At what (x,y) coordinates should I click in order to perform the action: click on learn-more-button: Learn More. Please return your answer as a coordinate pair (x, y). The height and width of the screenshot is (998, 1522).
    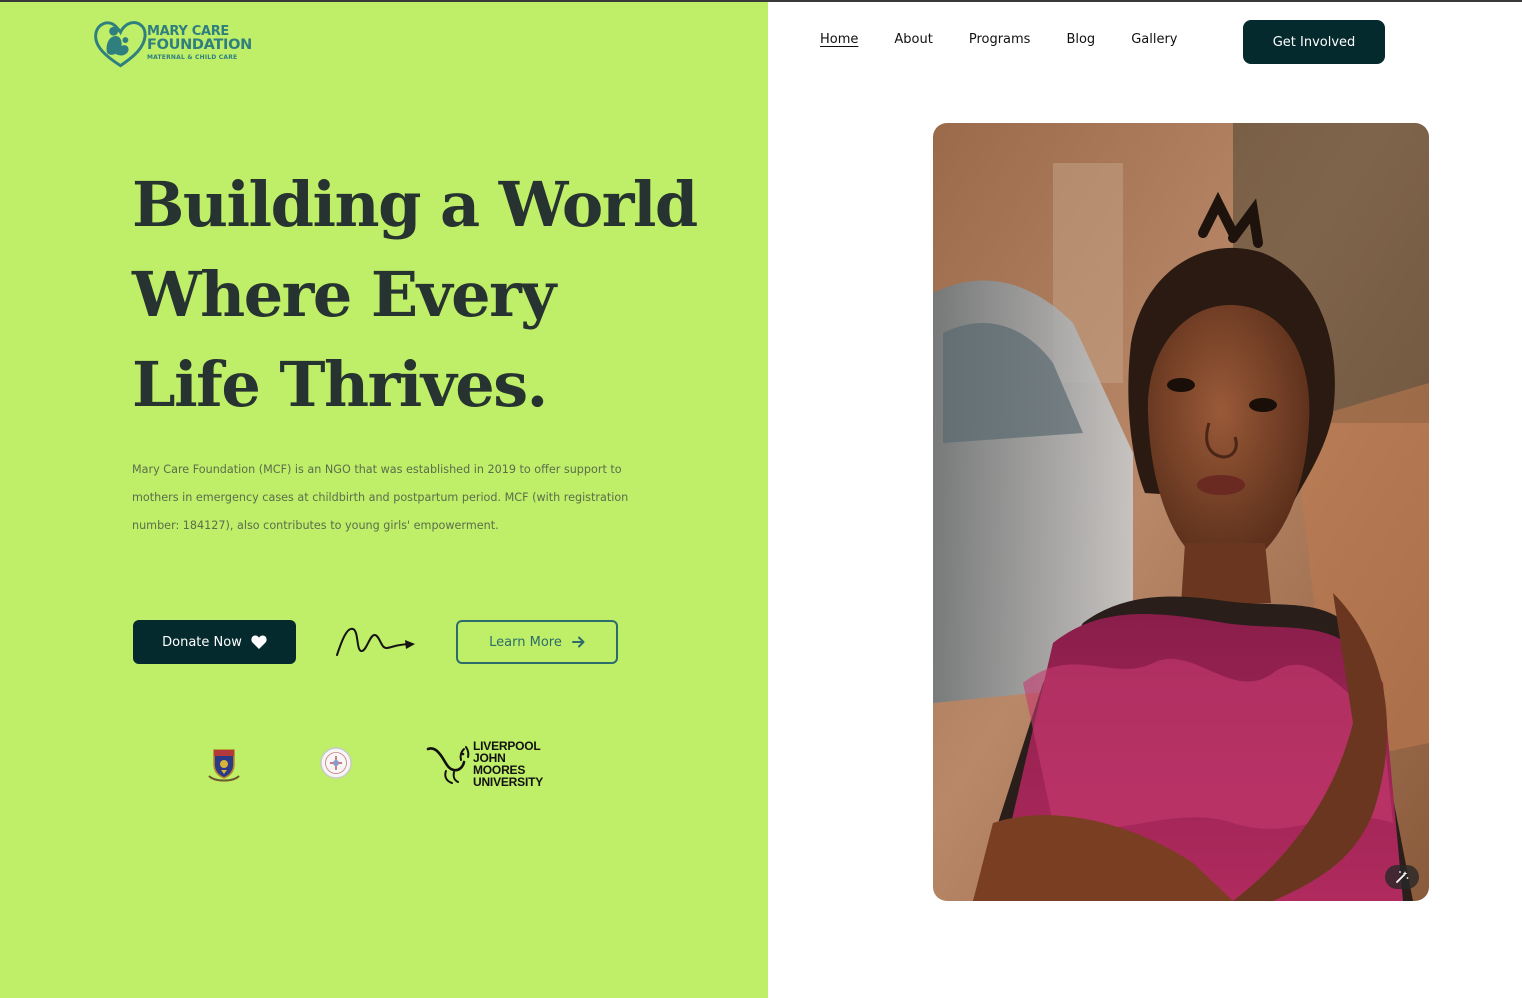
    Looking at the image, I should click on (537, 642).